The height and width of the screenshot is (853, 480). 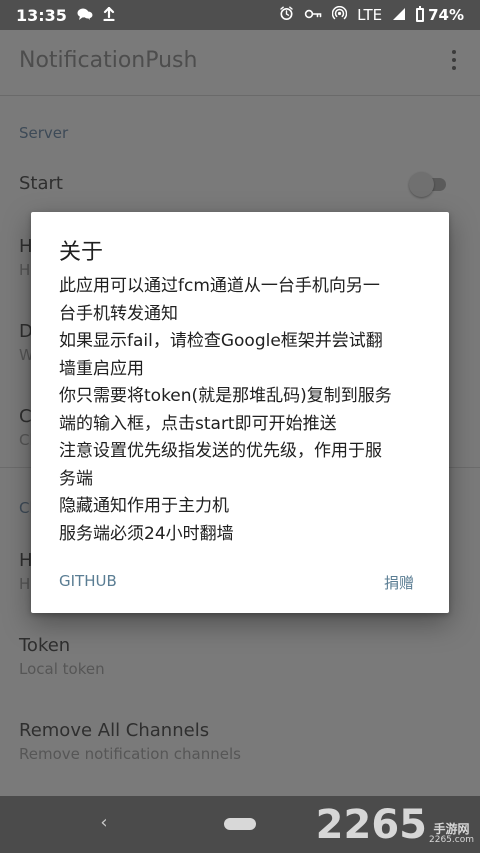 I want to click on dialog-line-3: 如果显示fail，请检查Google框架并尝试翻, so click(x=221, y=341).